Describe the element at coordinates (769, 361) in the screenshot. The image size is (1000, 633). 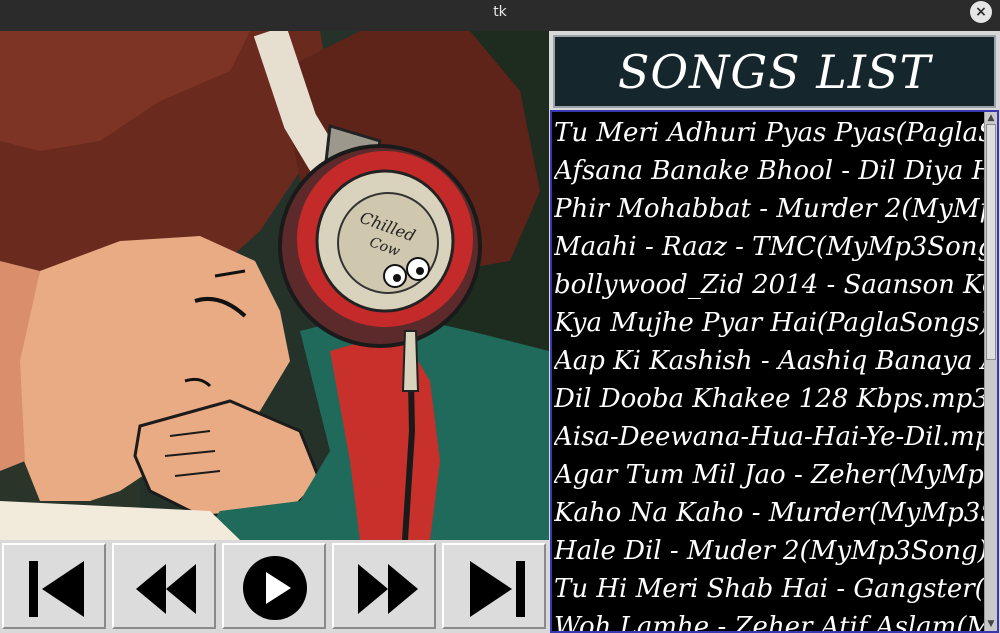
I see `song-list-item: Aap Ki Kashish - Aashiq Banaya A` at that location.